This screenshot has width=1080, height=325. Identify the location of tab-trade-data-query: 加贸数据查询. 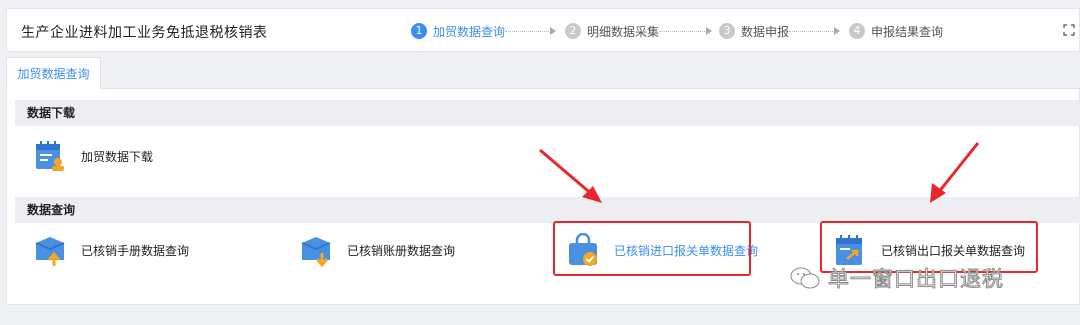
(53, 73).